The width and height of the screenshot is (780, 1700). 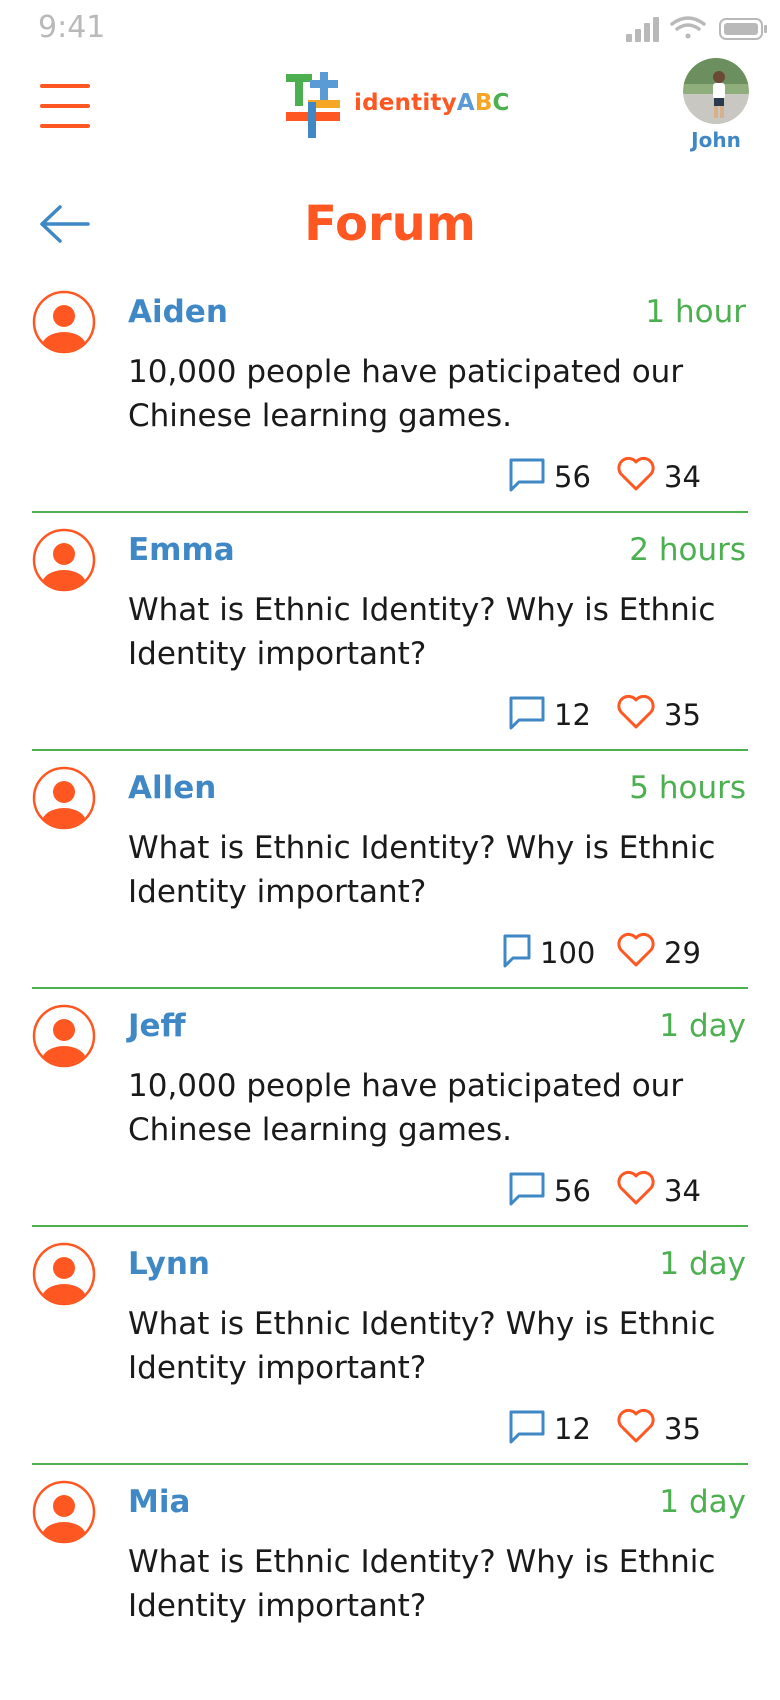 I want to click on page-title: Forum, so click(x=390, y=224).